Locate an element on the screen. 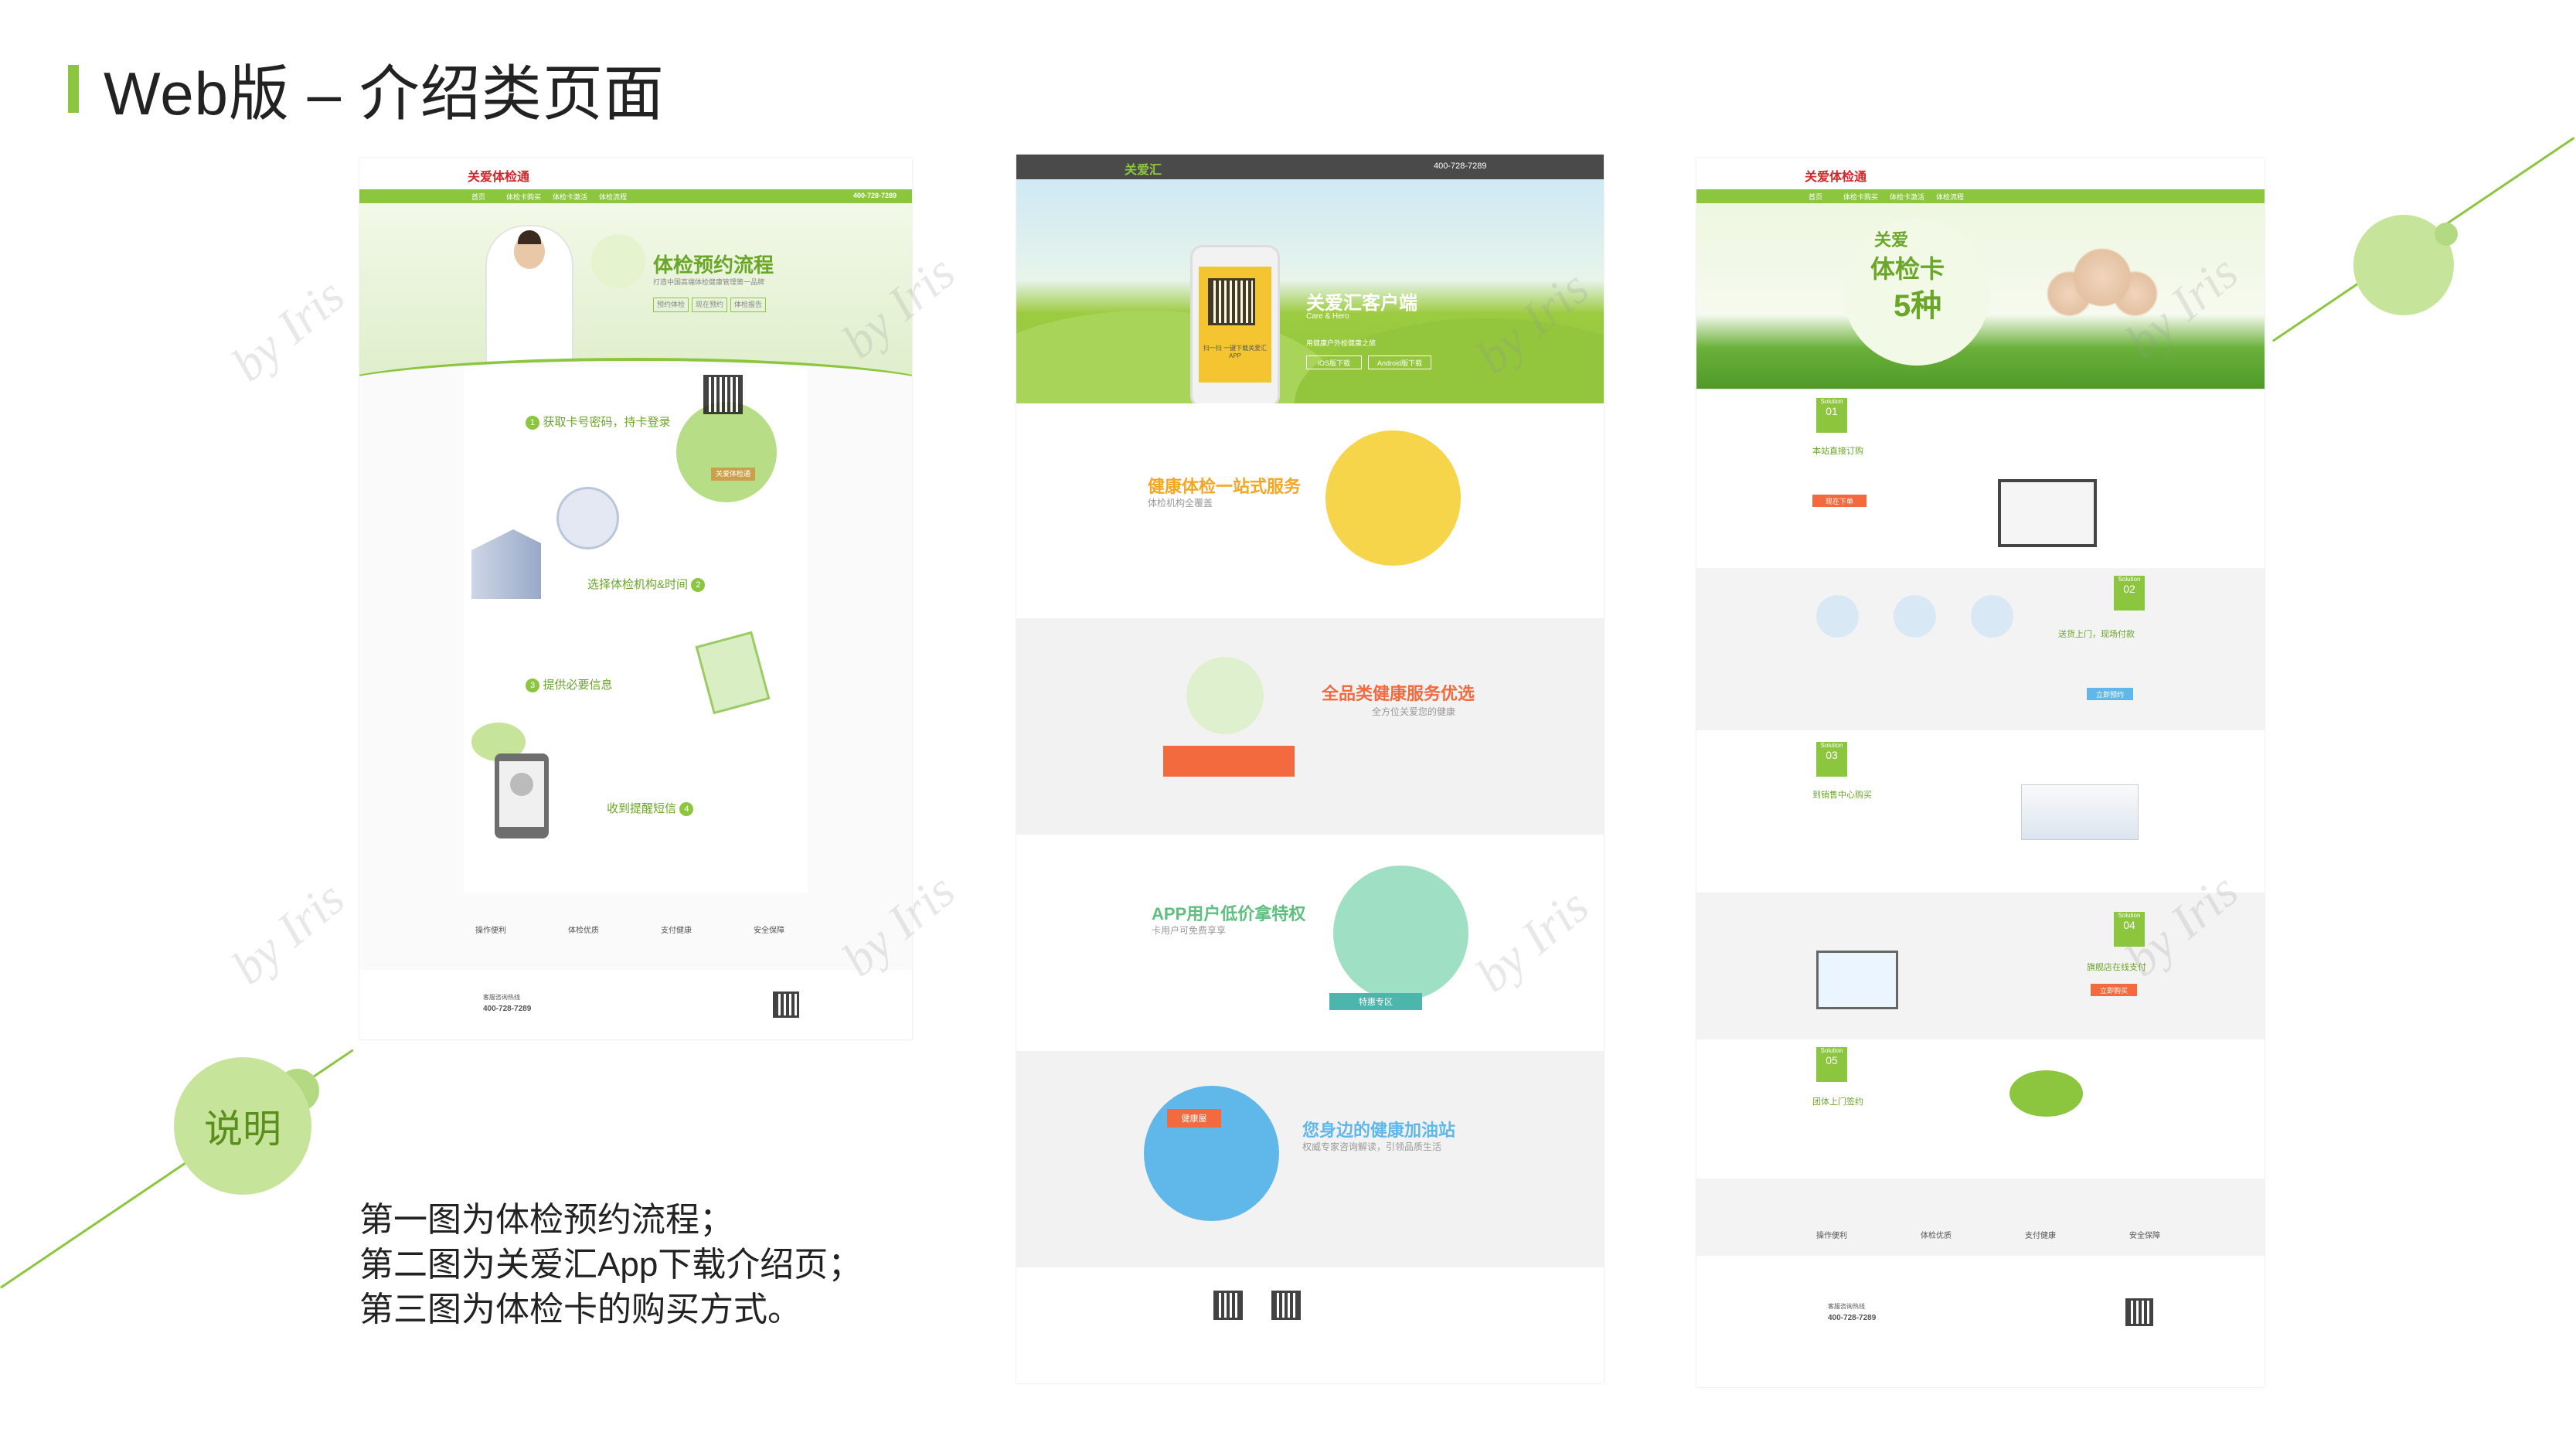 The width and height of the screenshot is (2576, 1449). step-4-title: 收到提醒短信 is located at coordinates (642, 808).